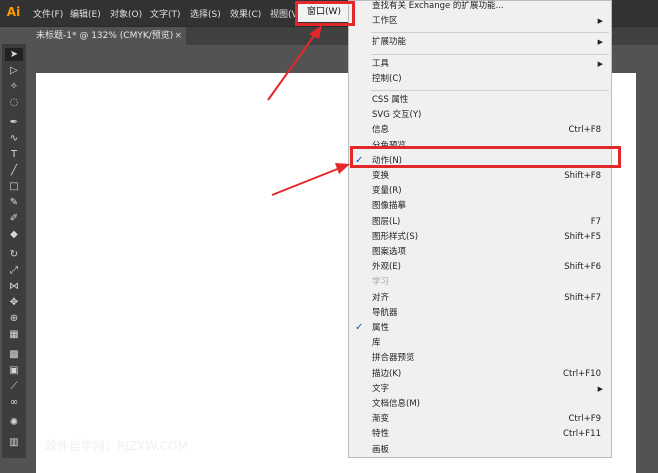  Describe the element at coordinates (308, 110) in the screenshot. I see `annotation-arrows` at that location.